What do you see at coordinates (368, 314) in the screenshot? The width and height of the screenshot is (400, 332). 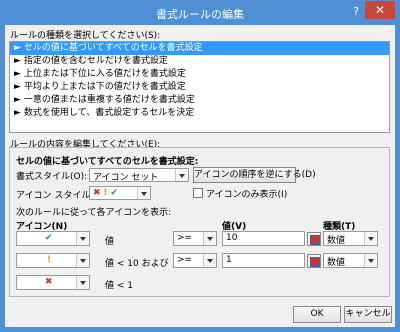 I see `cancel-button: キャンセル` at bounding box center [368, 314].